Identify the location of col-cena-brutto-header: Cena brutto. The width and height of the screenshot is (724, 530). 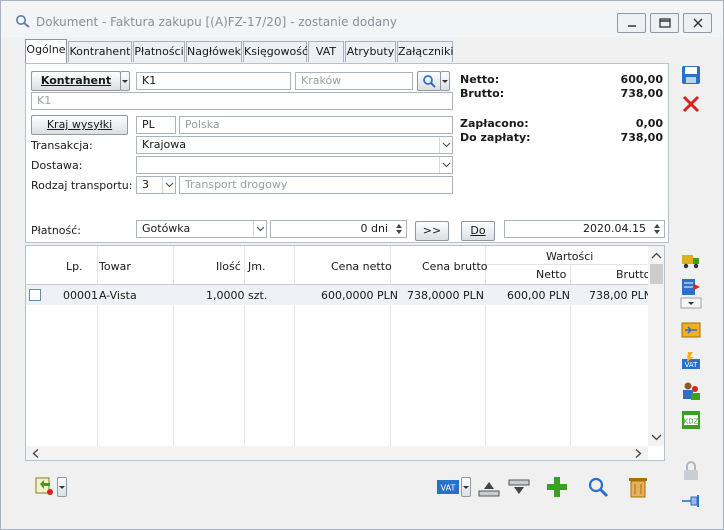
(455, 266).